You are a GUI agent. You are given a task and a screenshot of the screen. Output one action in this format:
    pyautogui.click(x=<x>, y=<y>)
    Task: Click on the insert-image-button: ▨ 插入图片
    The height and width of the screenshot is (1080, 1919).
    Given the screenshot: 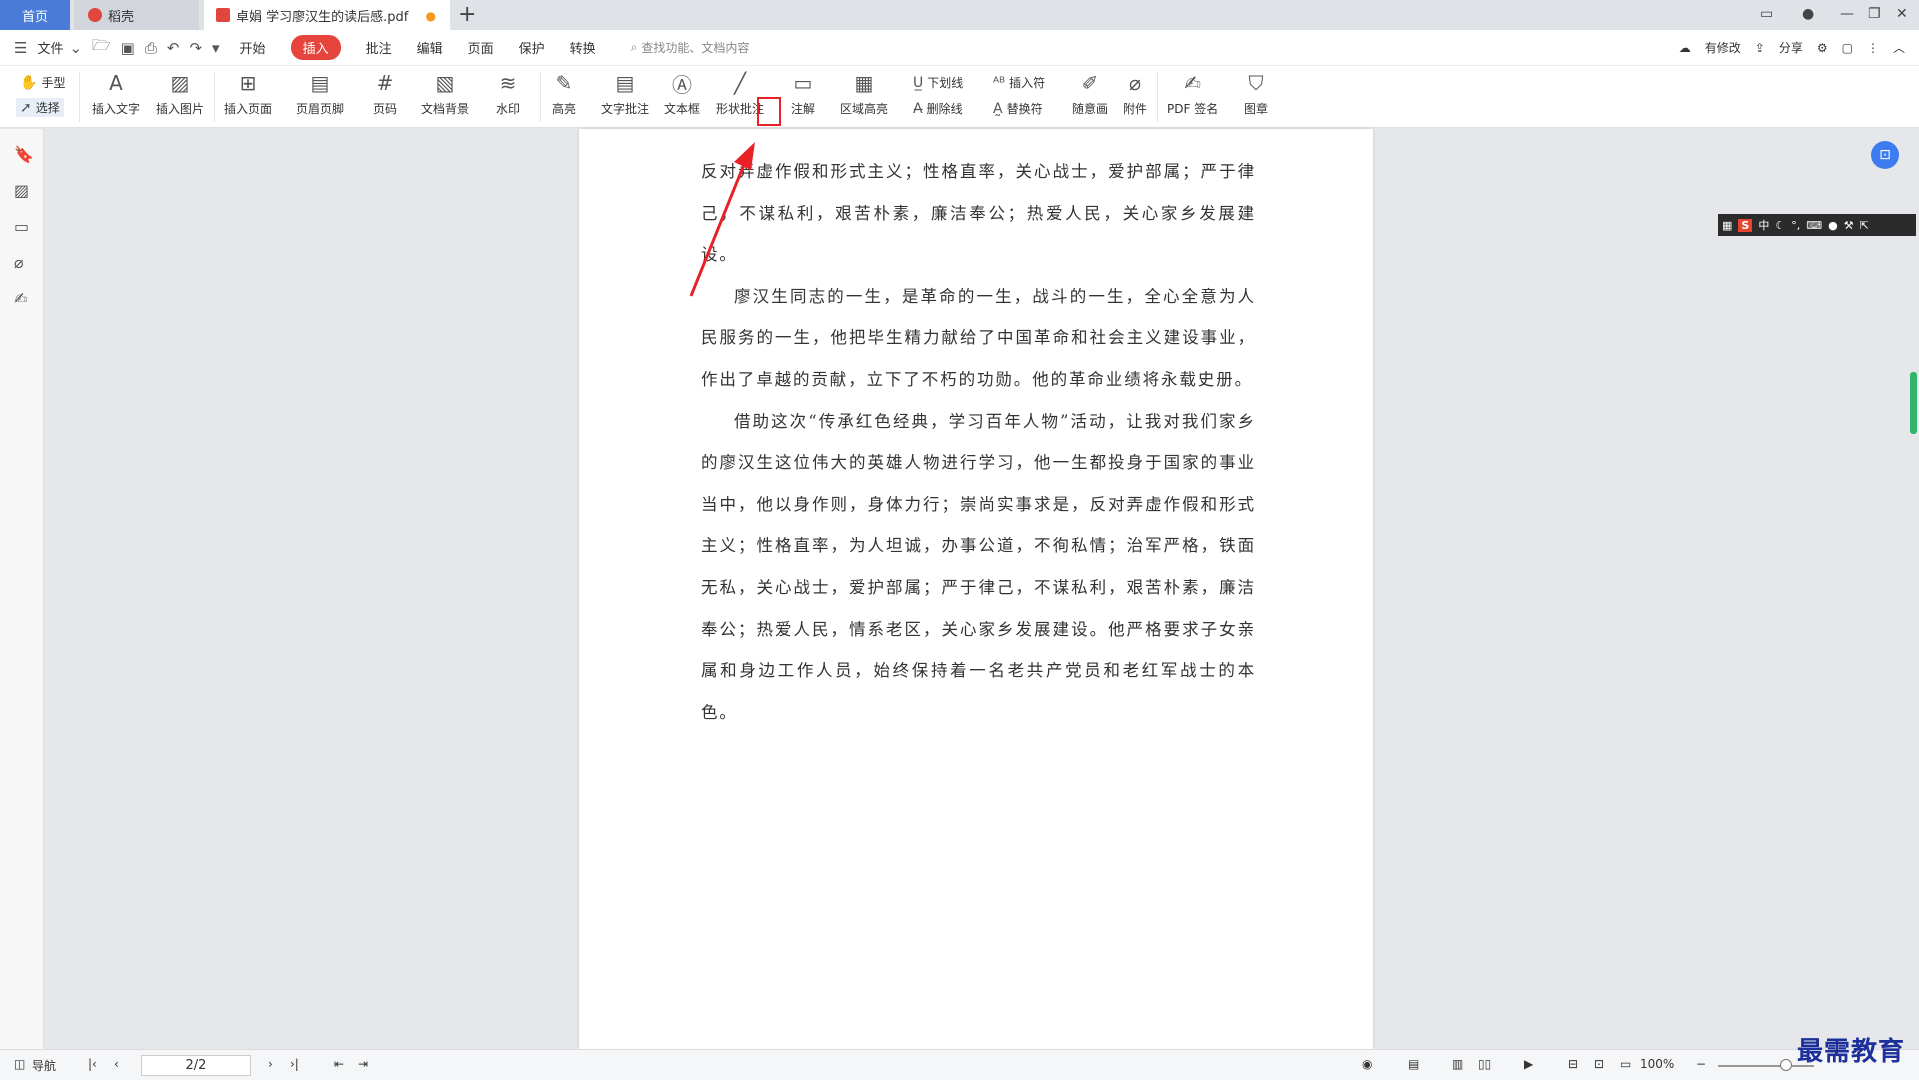 What is the action you would take?
    pyautogui.click(x=180, y=93)
    